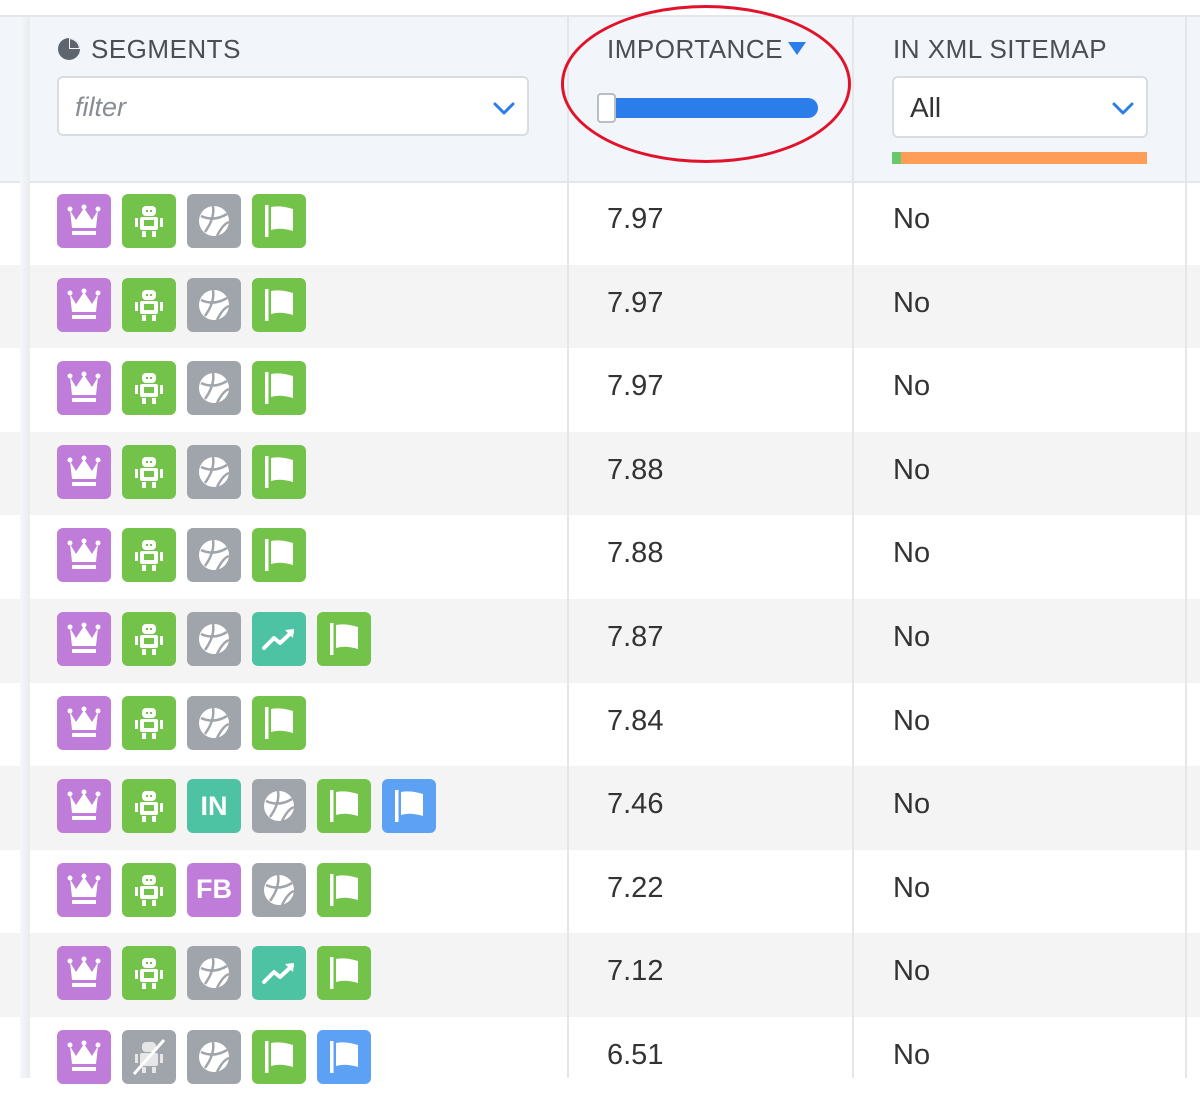 Image resolution: width=1200 pixels, height=1101 pixels. I want to click on left-column-edge, so click(25, 547).